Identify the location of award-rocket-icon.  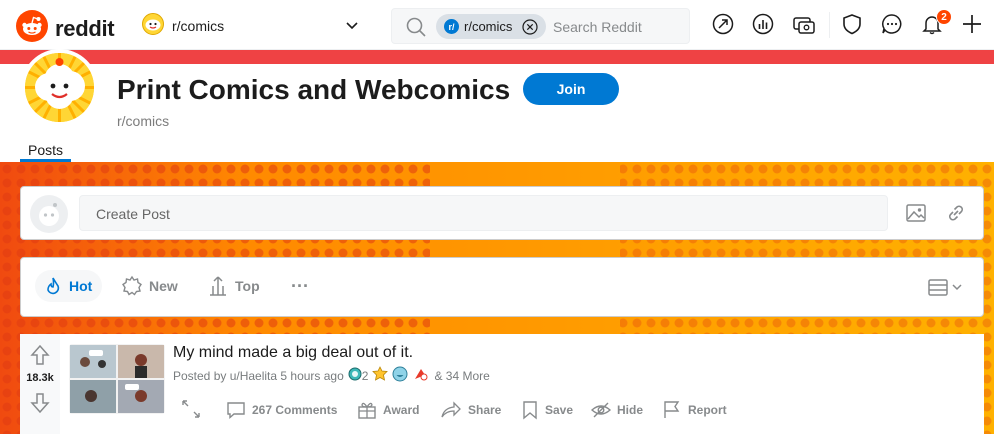
(421, 375).